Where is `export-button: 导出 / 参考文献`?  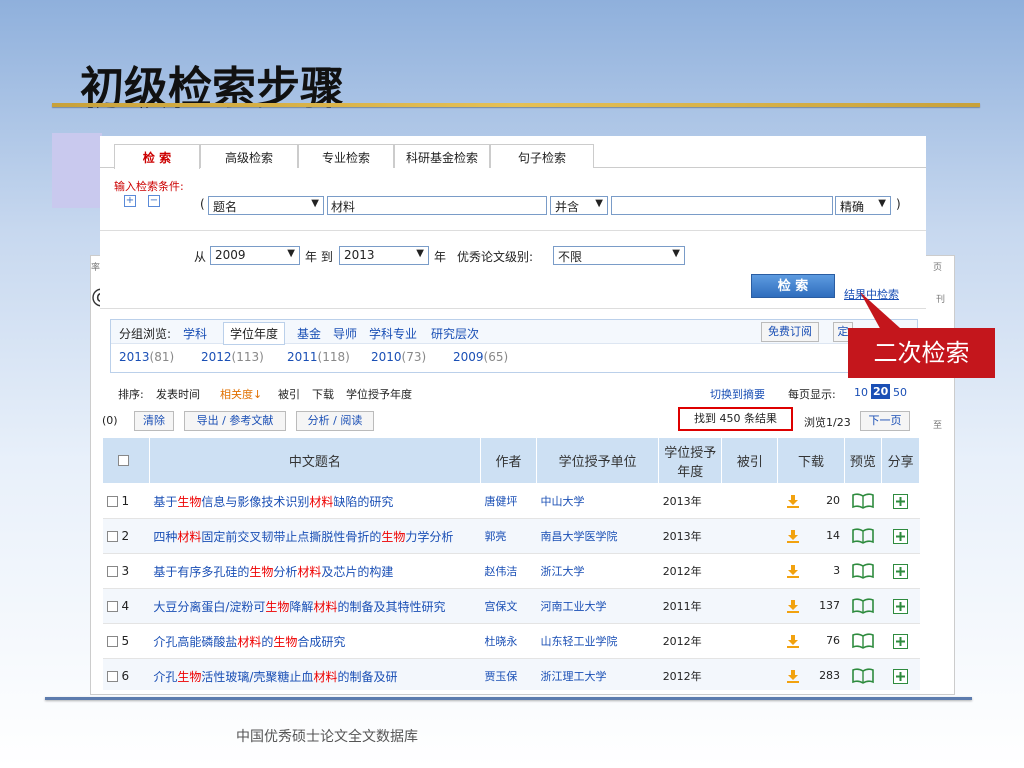 export-button: 导出 / 参考文献 is located at coordinates (235, 421).